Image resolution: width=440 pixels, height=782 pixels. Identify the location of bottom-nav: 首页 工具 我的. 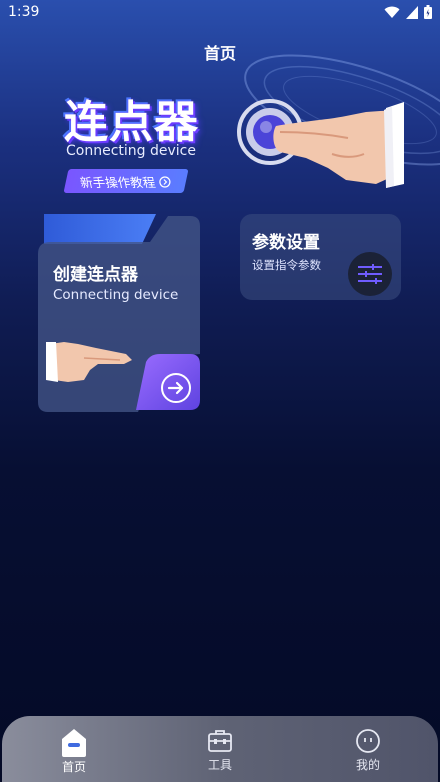
(220, 749).